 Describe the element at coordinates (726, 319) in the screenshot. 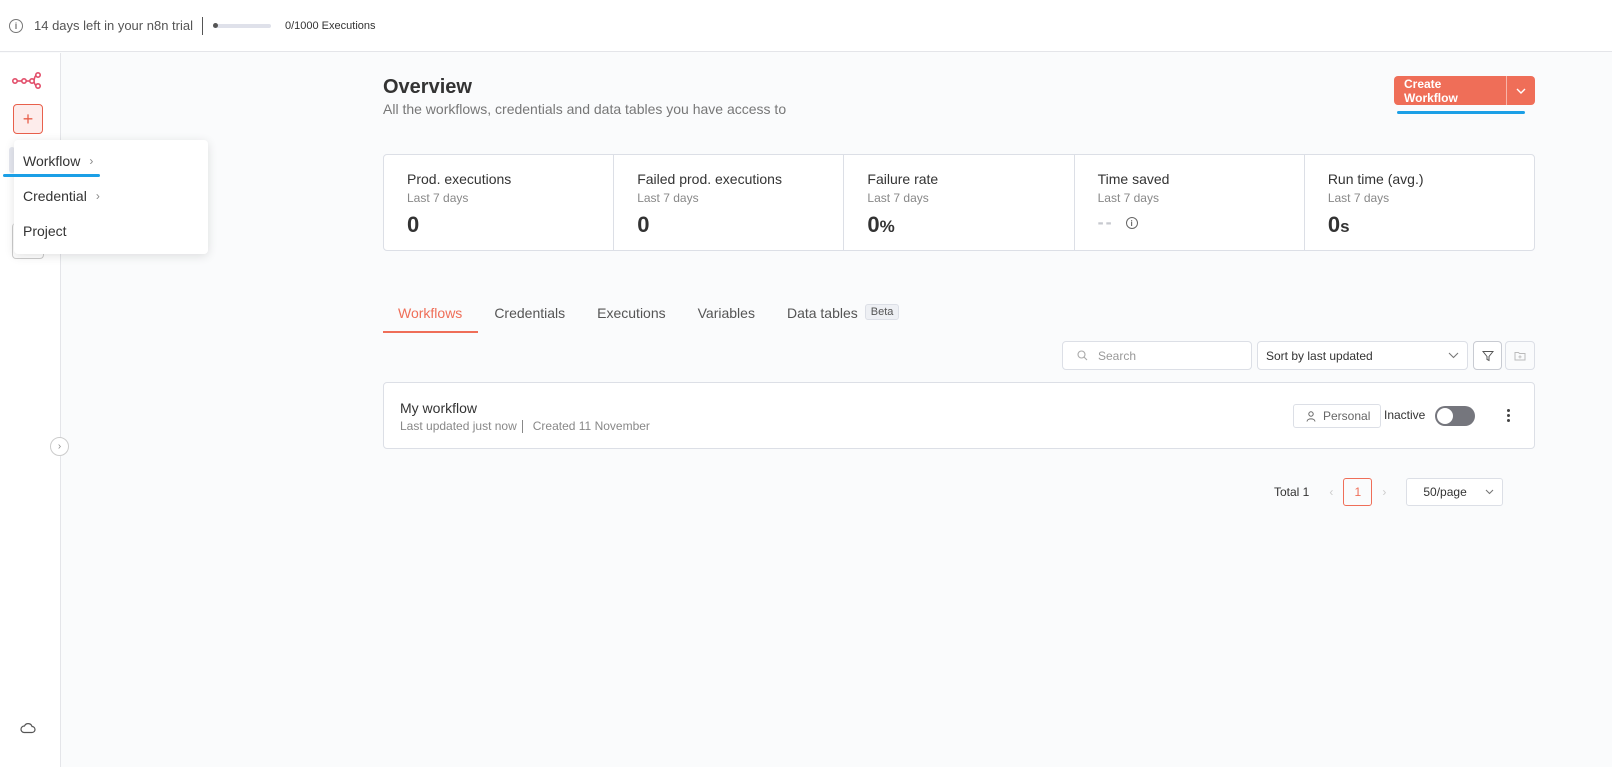

I see `tab-variables: Variables` at that location.